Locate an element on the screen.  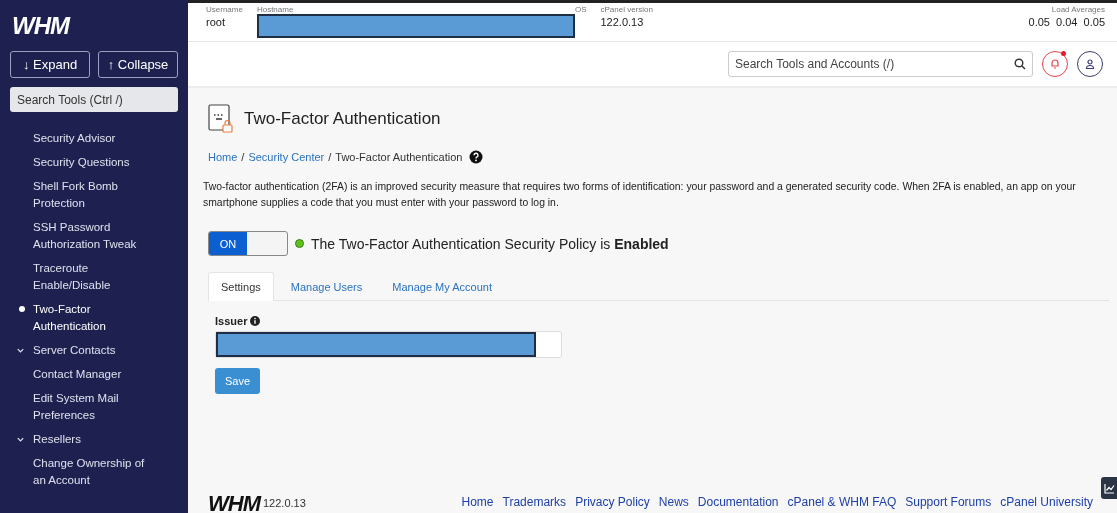
expand-button: ↓ Expand is located at coordinates (50, 64).